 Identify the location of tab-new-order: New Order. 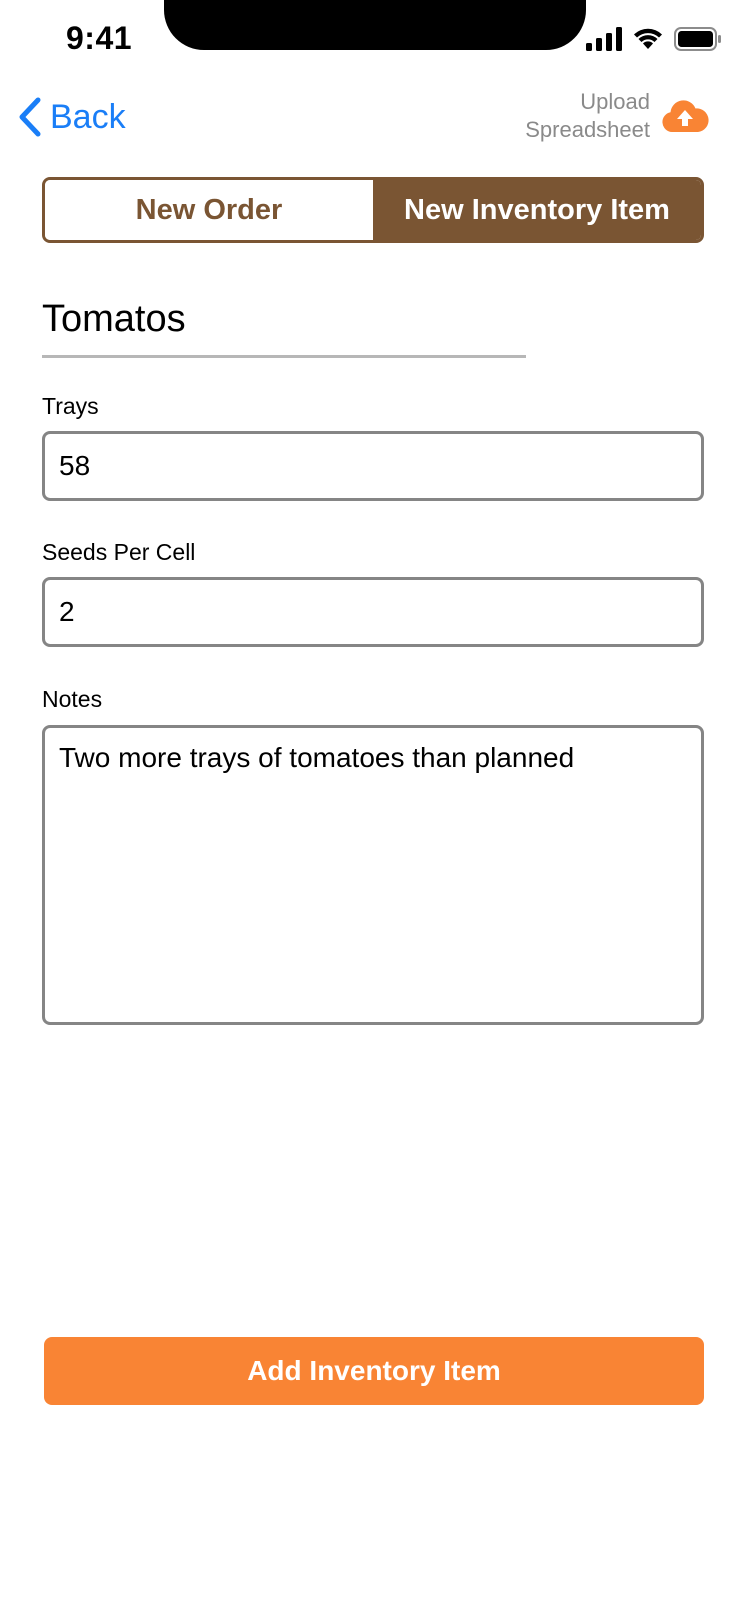
(209, 210).